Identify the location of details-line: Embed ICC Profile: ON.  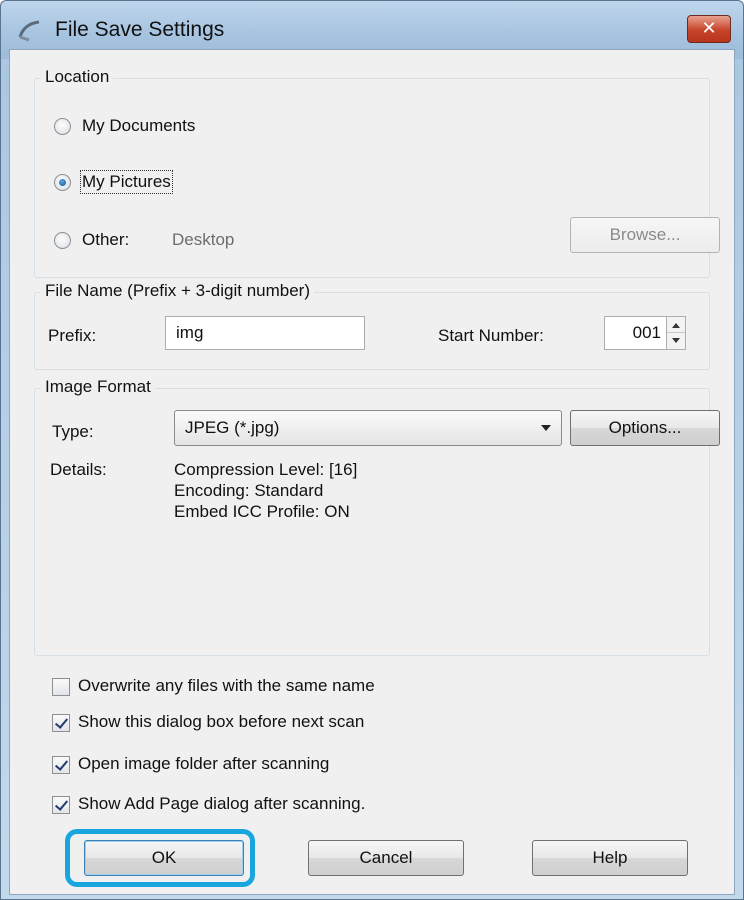
(262, 511).